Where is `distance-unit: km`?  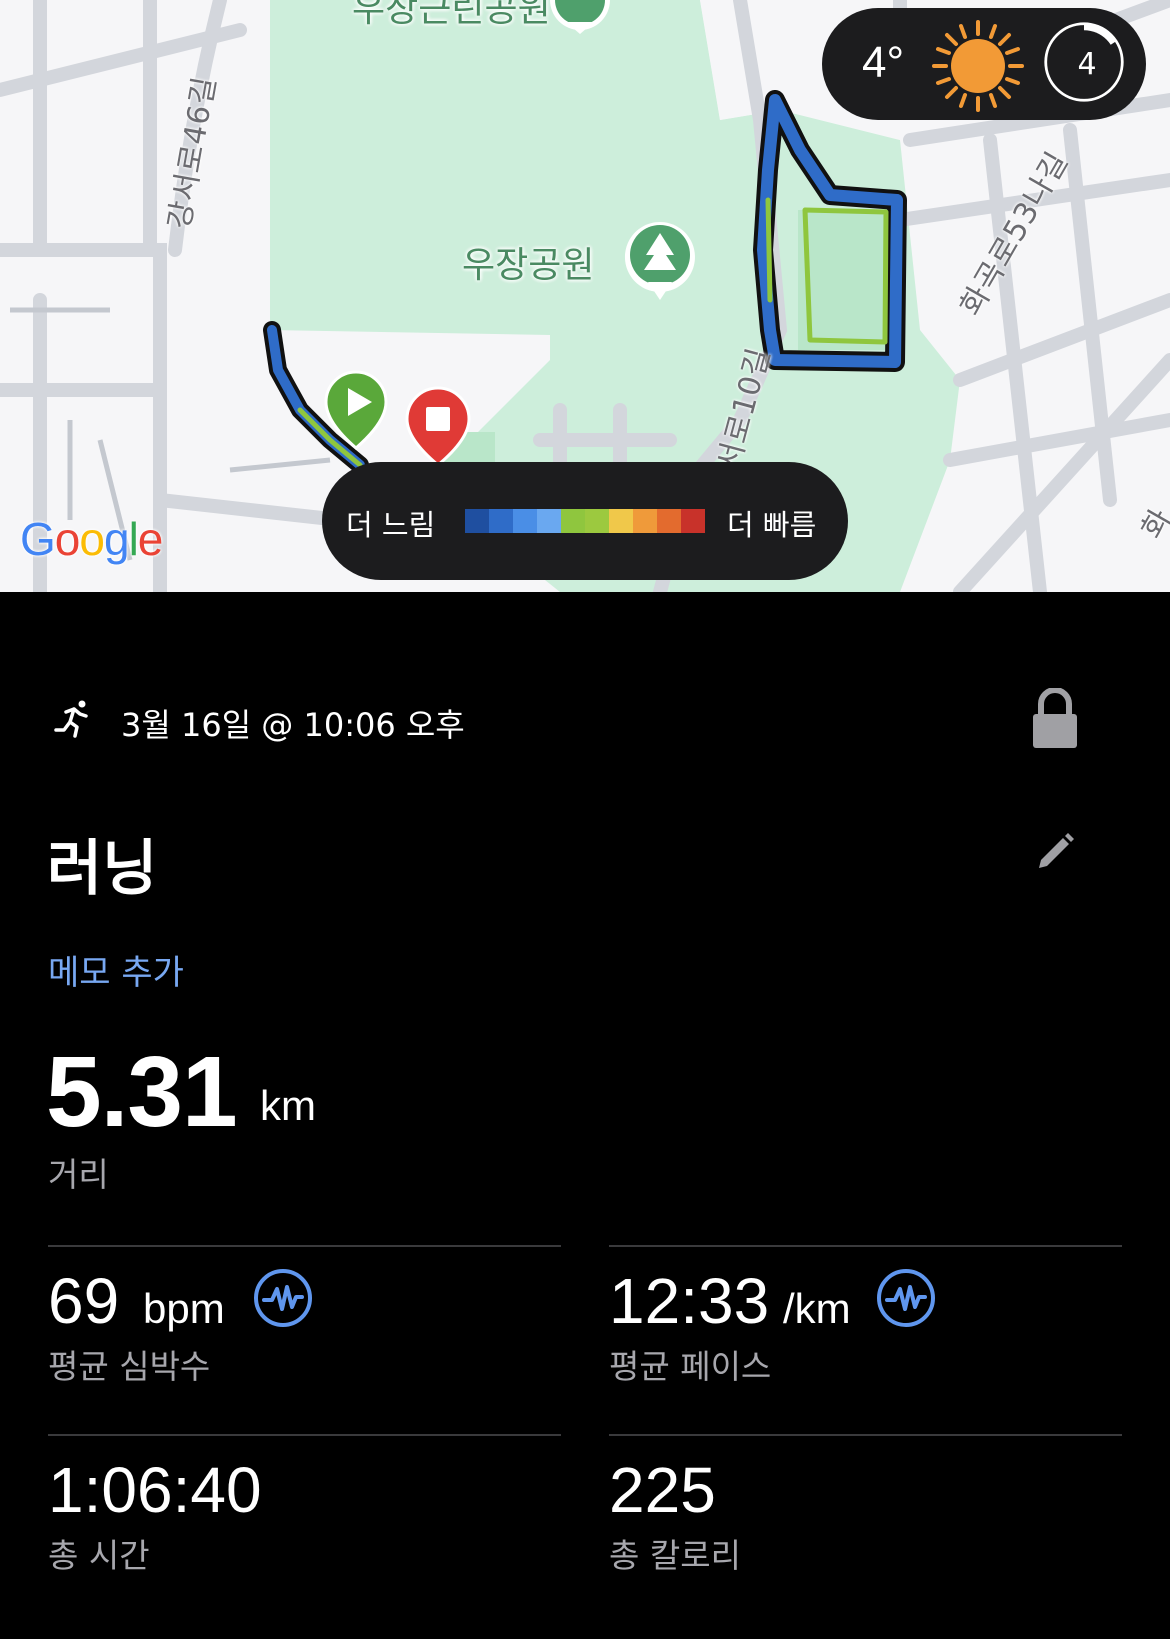
distance-unit: km is located at coordinates (288, 1105).